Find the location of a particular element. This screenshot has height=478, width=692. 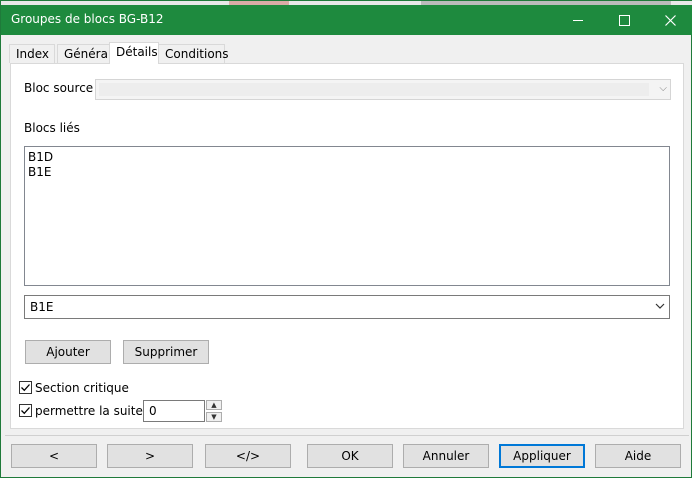

tab-details: Détails is located at coordinates (134, 53).